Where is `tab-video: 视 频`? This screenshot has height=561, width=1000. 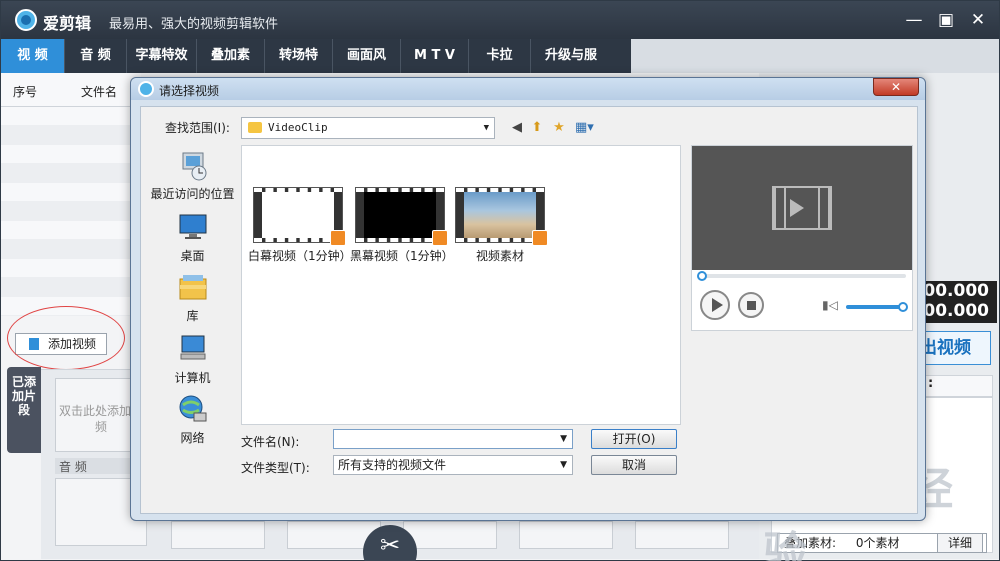 tab-video: 视 频 is located at coordinates (33, 56).